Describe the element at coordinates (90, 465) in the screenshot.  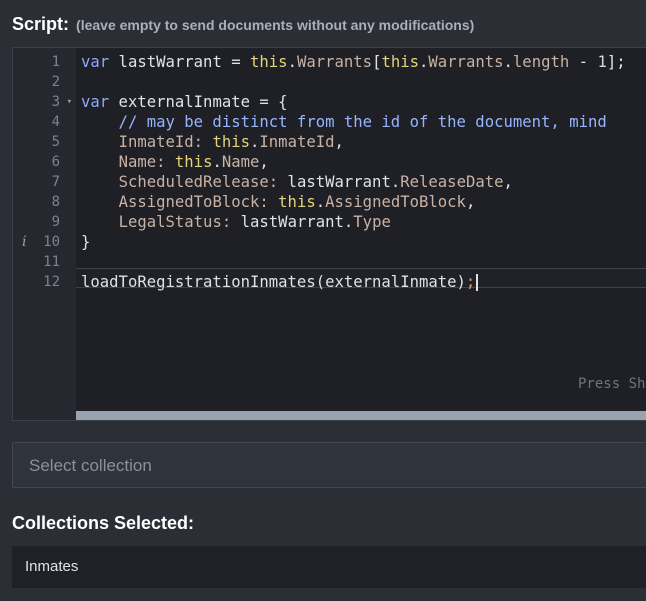
I see `select-collection-placeholder: Select collection` at that location.